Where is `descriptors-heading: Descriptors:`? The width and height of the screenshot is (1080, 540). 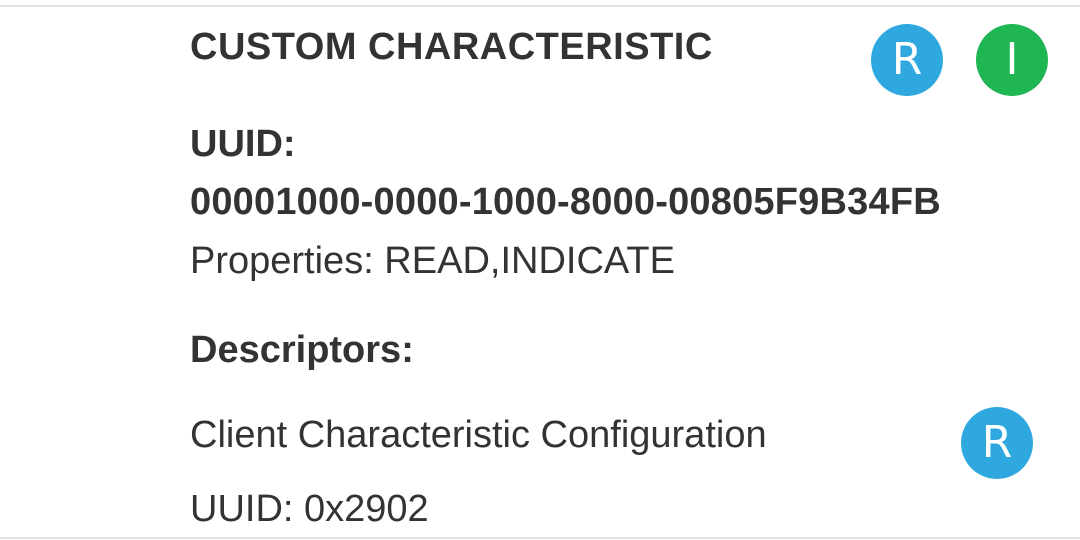 descriptors-heading: Descriptors: is located at coordinates (302, 350).